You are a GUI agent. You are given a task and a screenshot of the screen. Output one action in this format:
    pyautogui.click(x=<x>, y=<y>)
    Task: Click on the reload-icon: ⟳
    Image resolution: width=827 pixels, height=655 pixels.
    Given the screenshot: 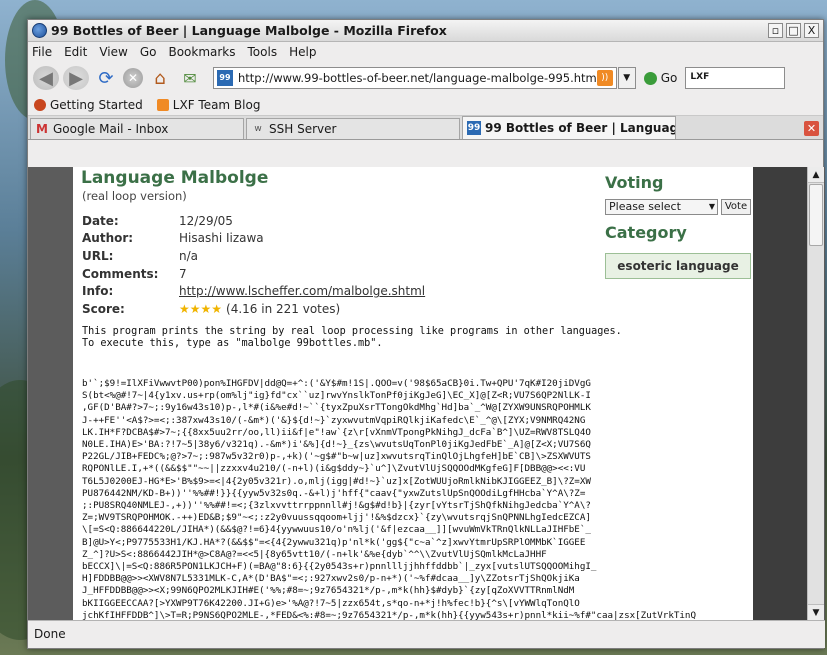 What is the action you would take?
    pyautogui.click(x=106, y=78)
    